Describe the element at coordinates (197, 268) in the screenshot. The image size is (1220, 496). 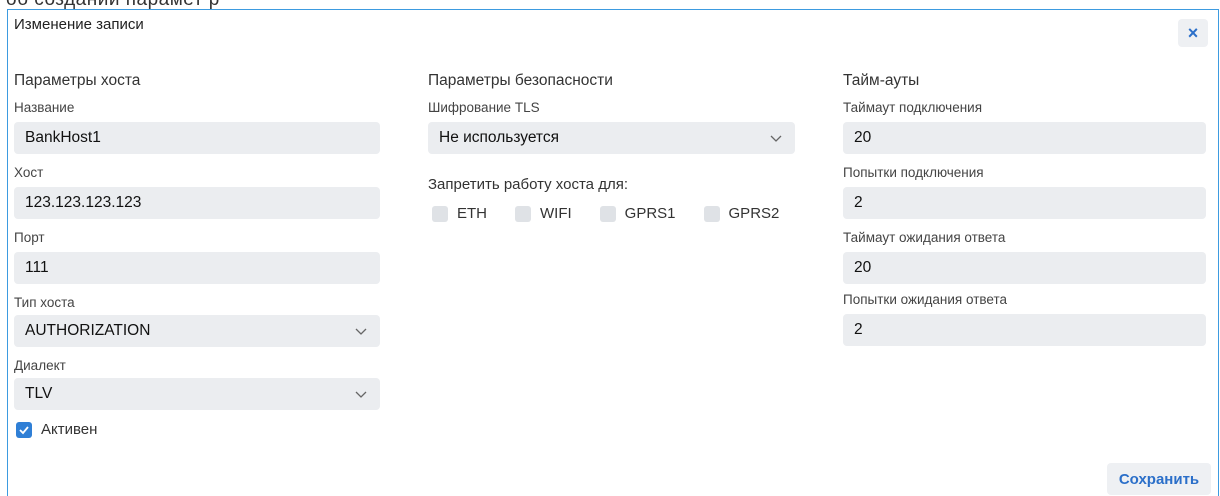
I see `port-field: 111` at that location.